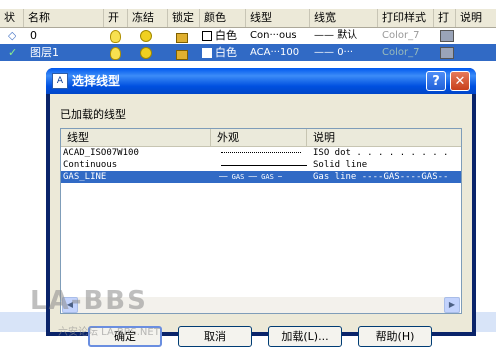 The height and width of the screenshot is (347, 496). What do you see at coordinates (33, 35) in the screenshot?
I see `layer-name: 0` at bounding box center [33, 35].